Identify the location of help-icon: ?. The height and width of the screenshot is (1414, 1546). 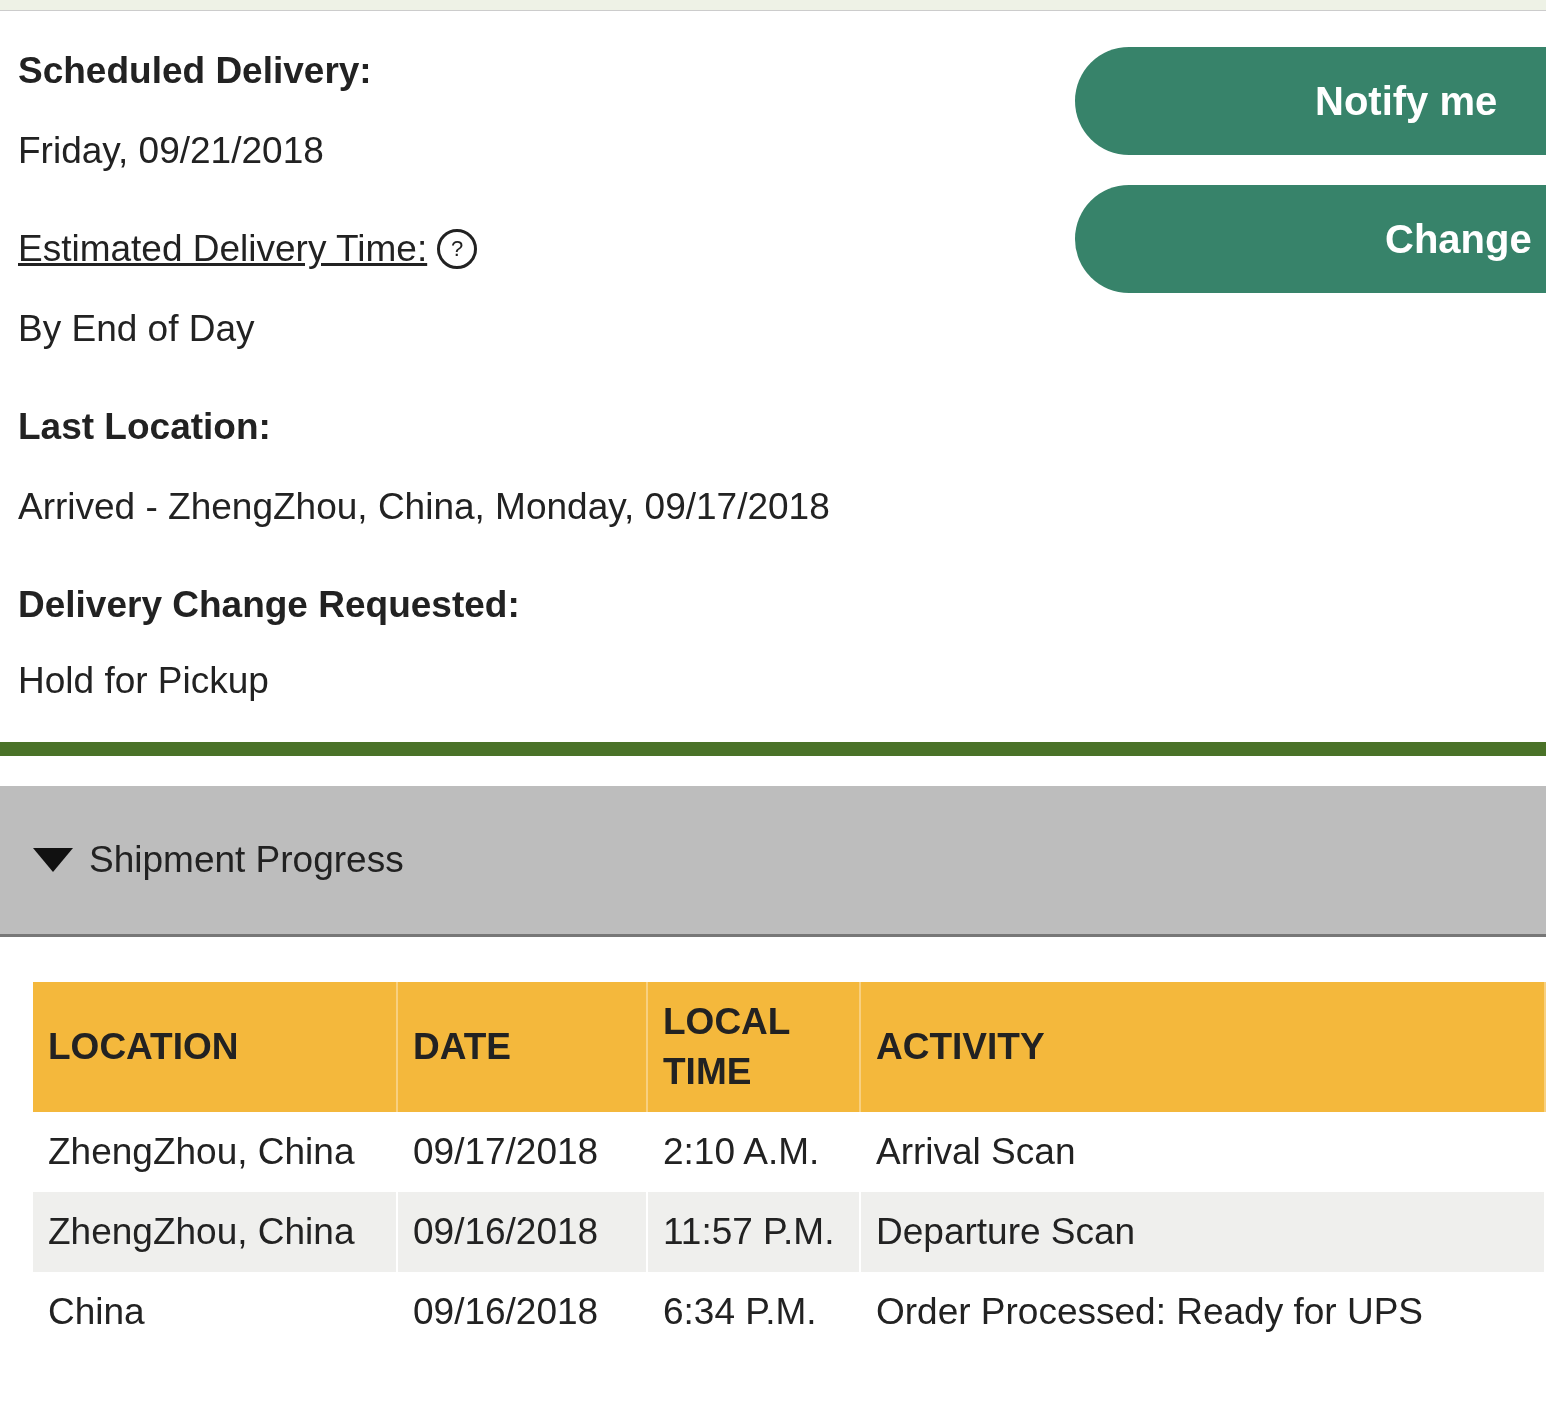
(457, 249).